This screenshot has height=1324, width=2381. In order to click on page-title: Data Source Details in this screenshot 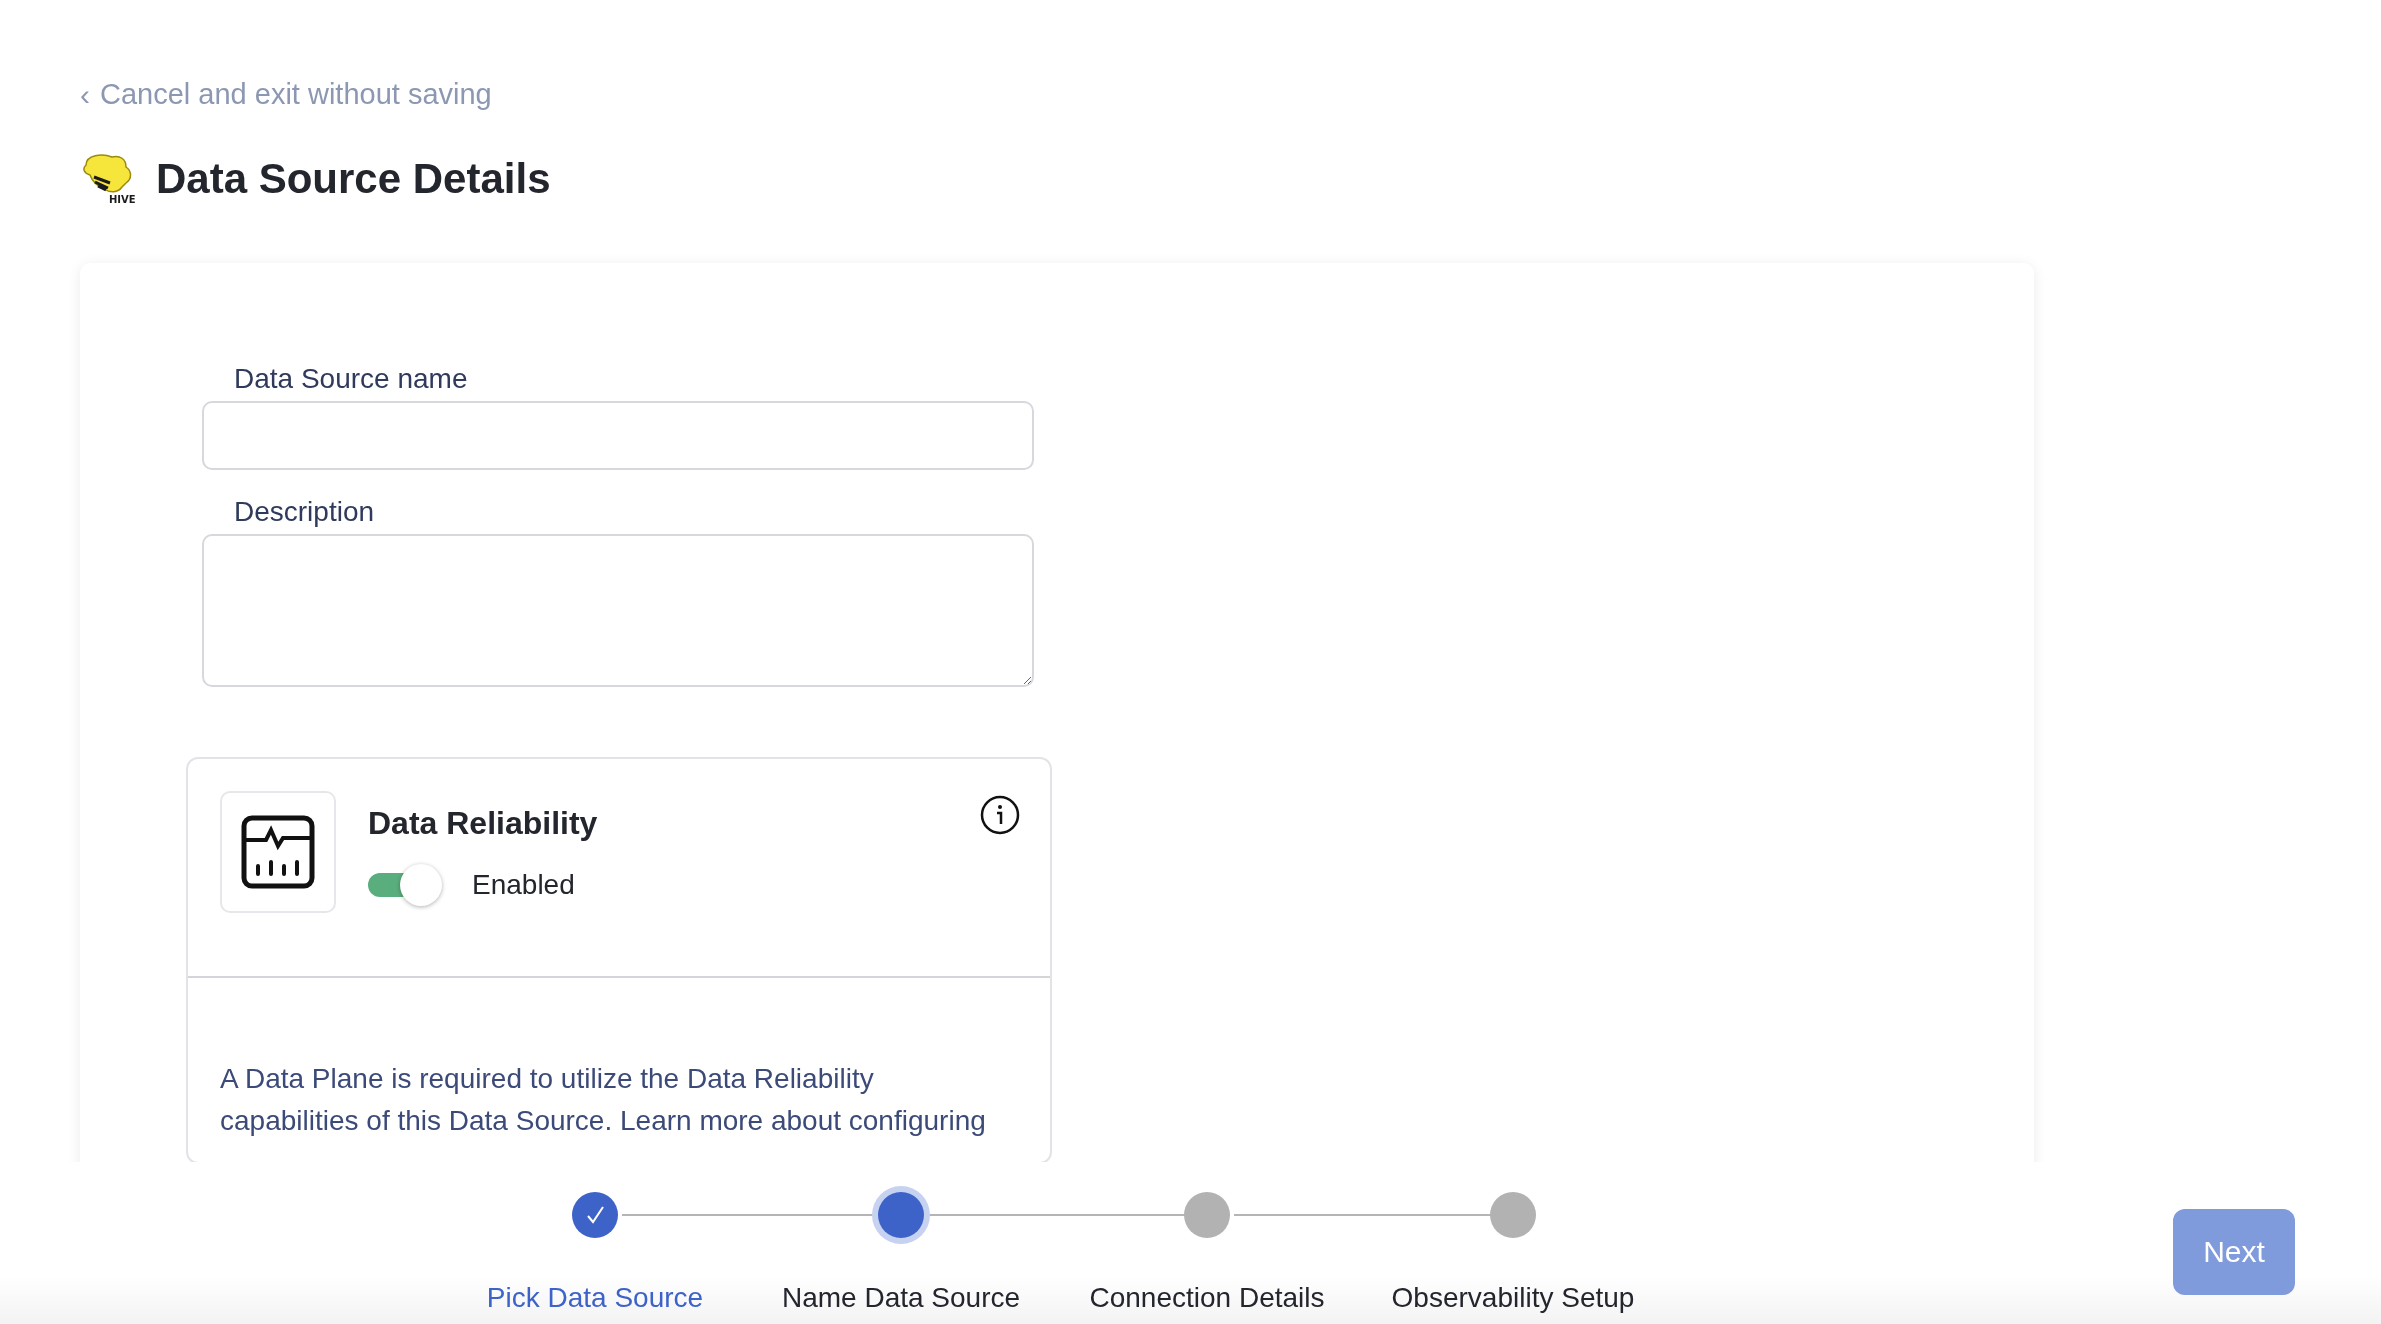, I will do `click(353, 179)`.